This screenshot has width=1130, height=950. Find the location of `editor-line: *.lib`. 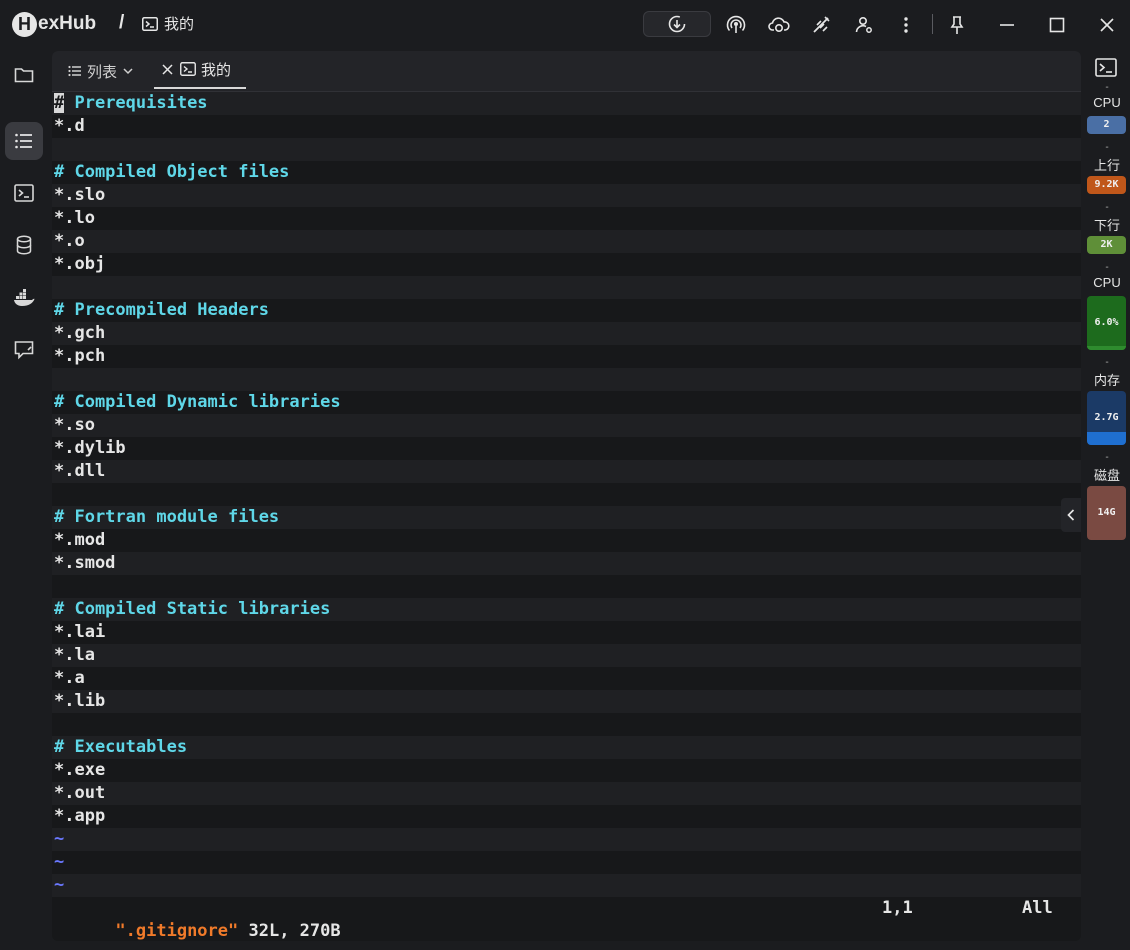

editor-line: *.lib is located at coordinates (566, 701).